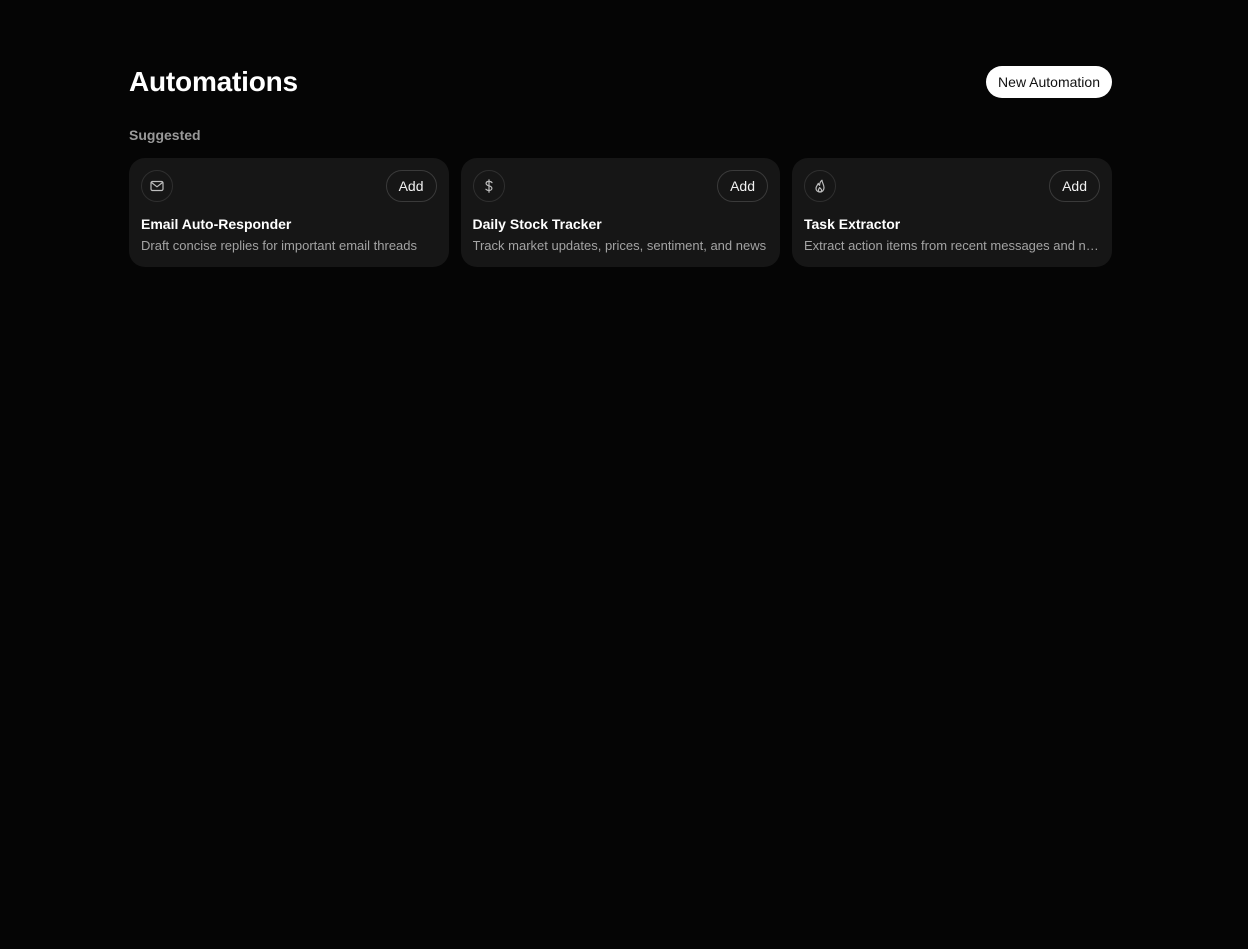  I want to click on dollar-icon, so click(488, 186).